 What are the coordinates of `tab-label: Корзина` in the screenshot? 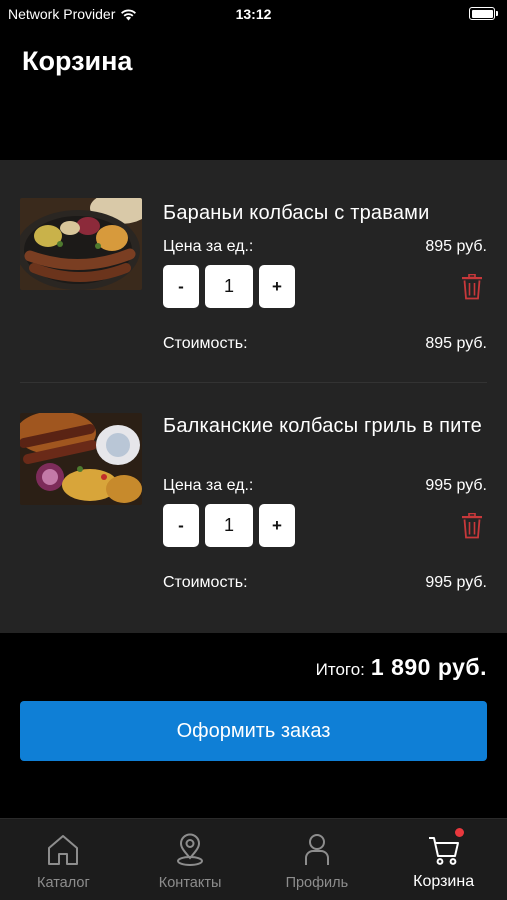 It's located at (444, 881).